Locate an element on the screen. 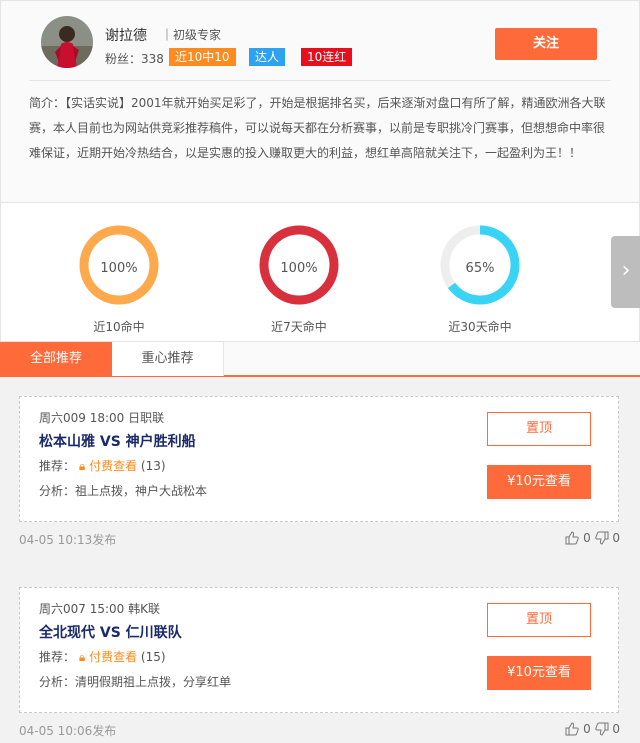 This screenshot has height=743, width=640. tab-all-recommend: 全部推荐 is located at coordinates (56, 359).